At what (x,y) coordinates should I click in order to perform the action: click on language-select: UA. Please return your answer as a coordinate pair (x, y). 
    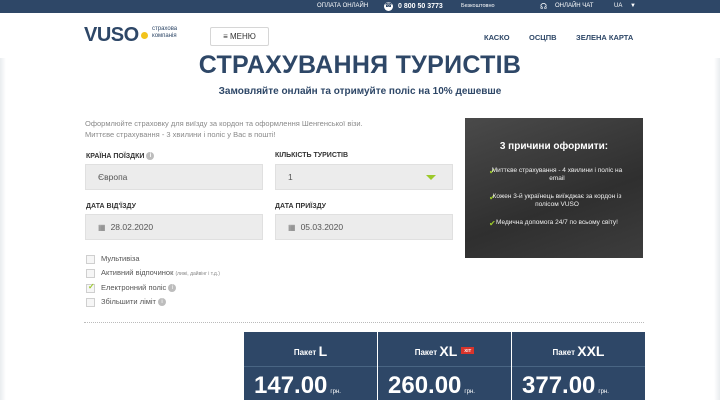
    Looking at the image, I should click on (618, 6).